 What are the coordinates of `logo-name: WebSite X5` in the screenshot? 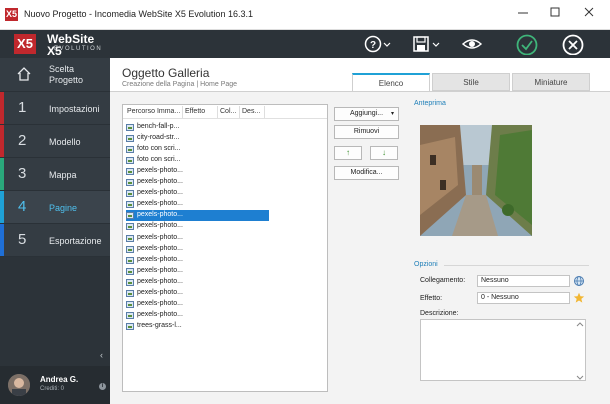 It's located at (71, 45).